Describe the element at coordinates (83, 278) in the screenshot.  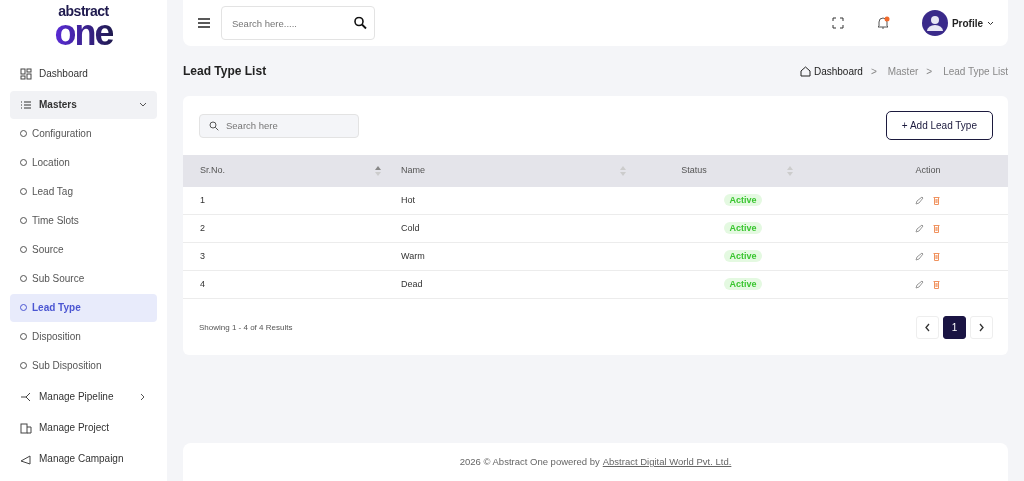
I see `sidebar-subitem: Sub Source` at that location.